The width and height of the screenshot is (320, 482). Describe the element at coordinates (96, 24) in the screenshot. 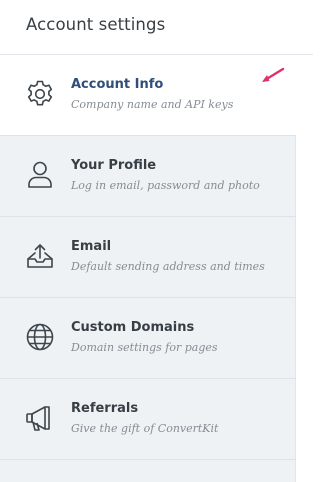

I see `page-title: Account settings` at that location.